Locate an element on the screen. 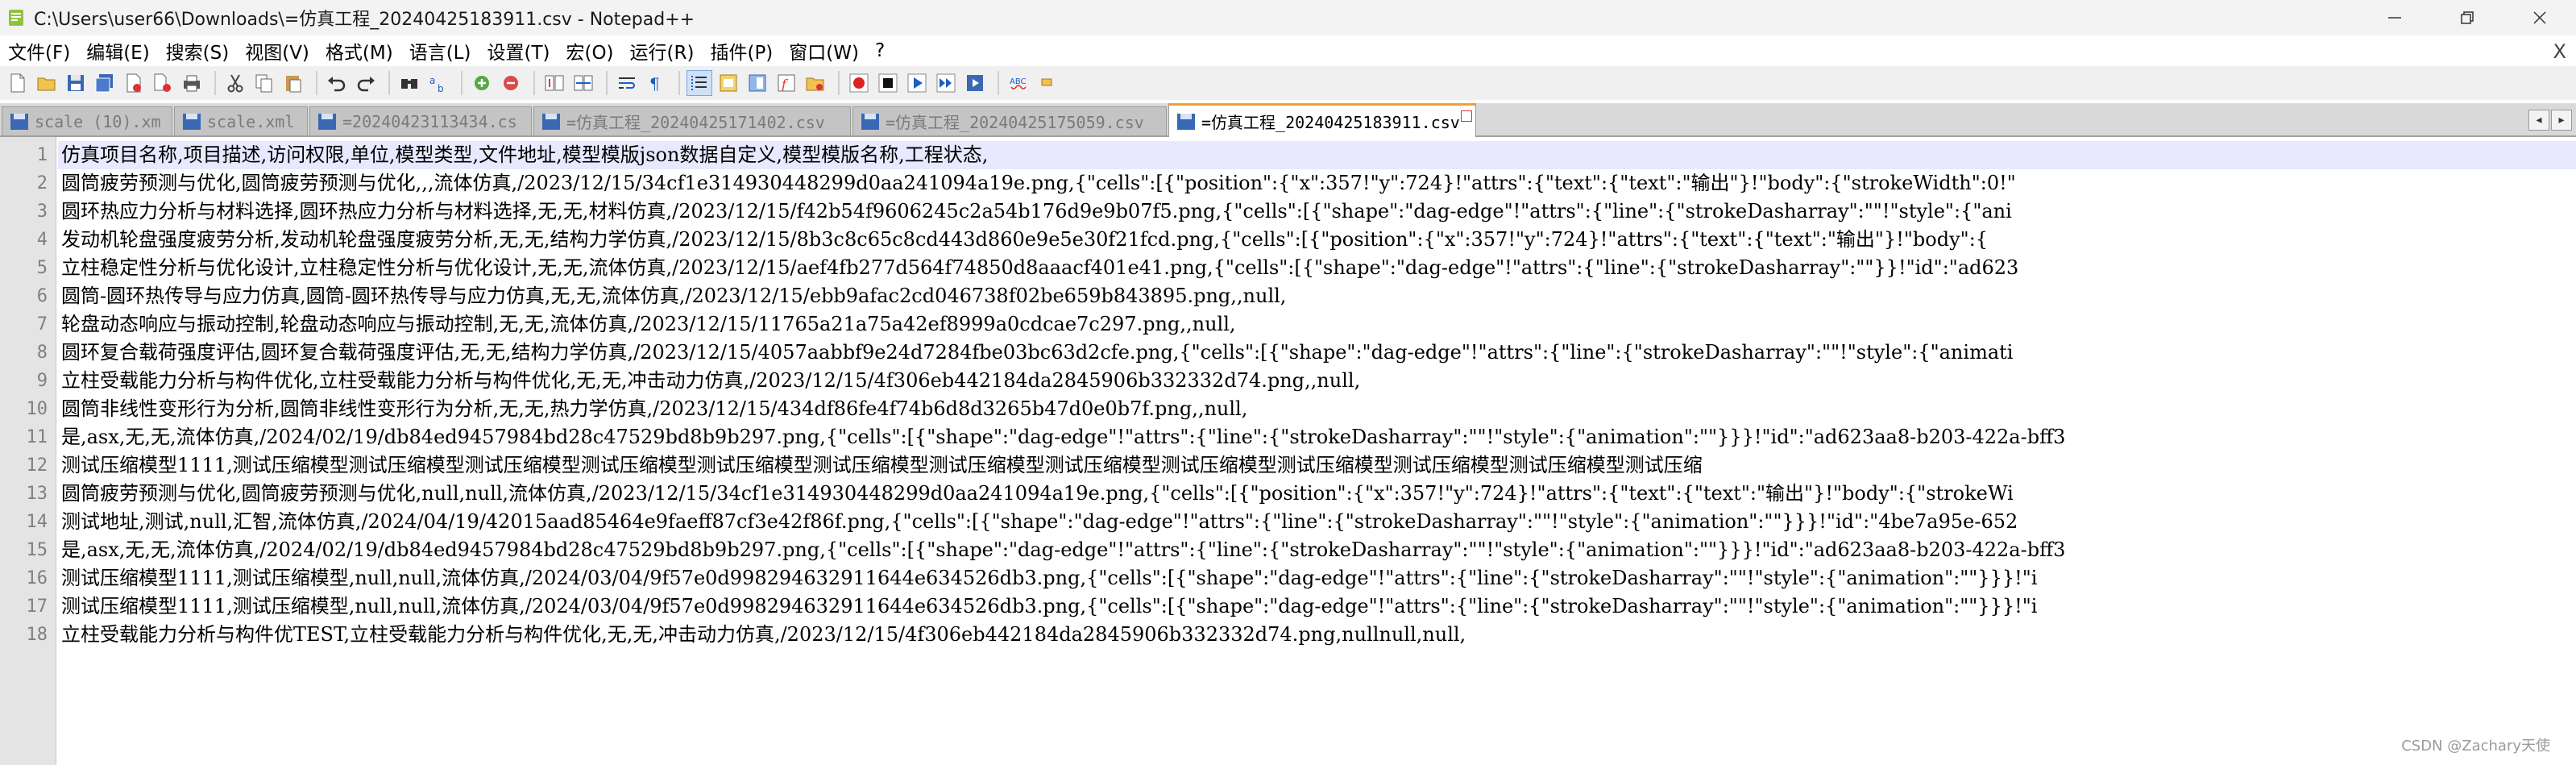 This screenshot has width=2576, height=765. line-number: 2 is located at coordinates (42, 183).